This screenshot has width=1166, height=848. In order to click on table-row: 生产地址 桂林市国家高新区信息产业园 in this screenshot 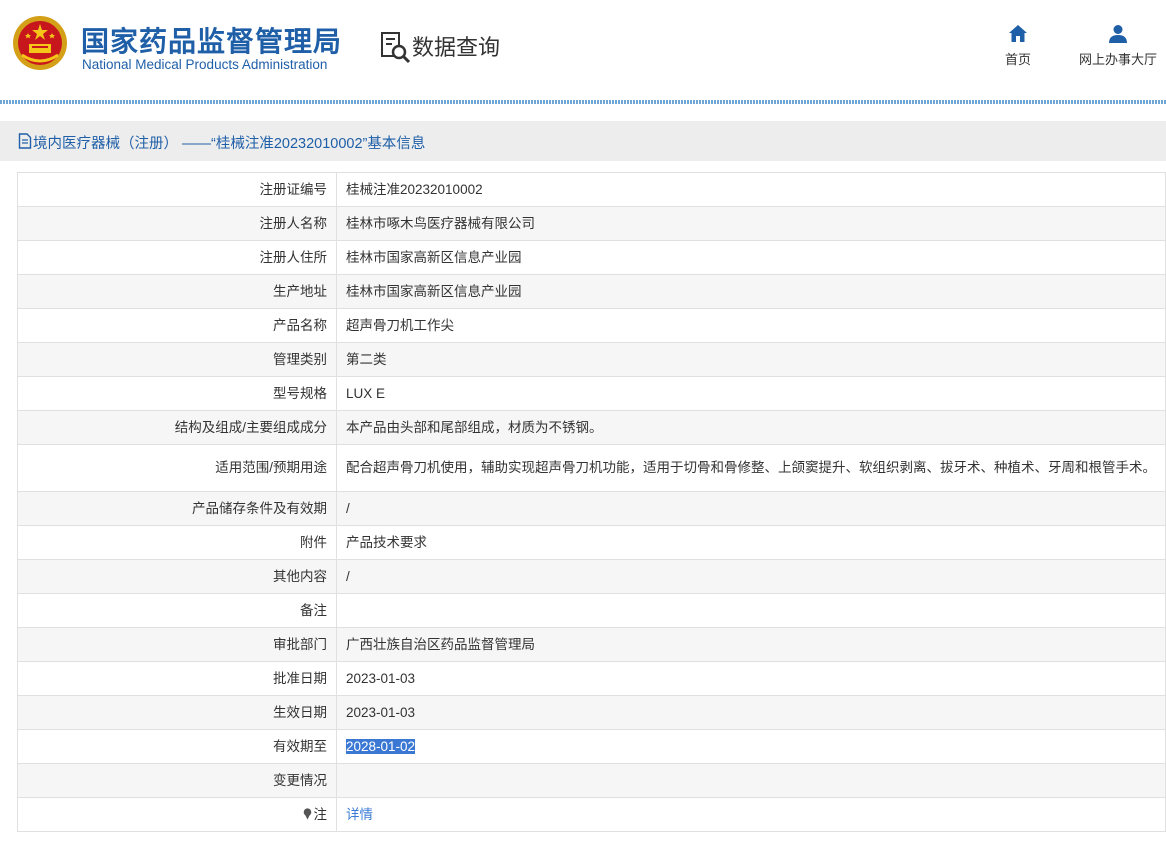, I will do `click(591, 291)`.